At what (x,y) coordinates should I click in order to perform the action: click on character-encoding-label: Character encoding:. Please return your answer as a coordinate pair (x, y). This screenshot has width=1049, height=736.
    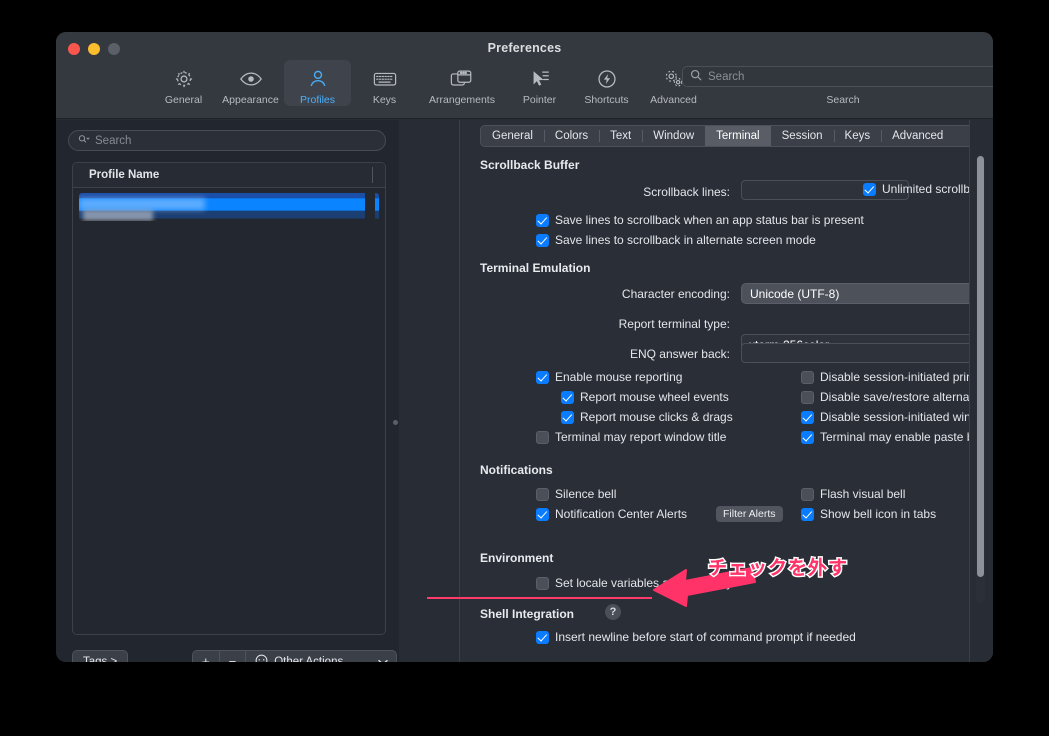
    Looking at the image, I should click on (675, 294).